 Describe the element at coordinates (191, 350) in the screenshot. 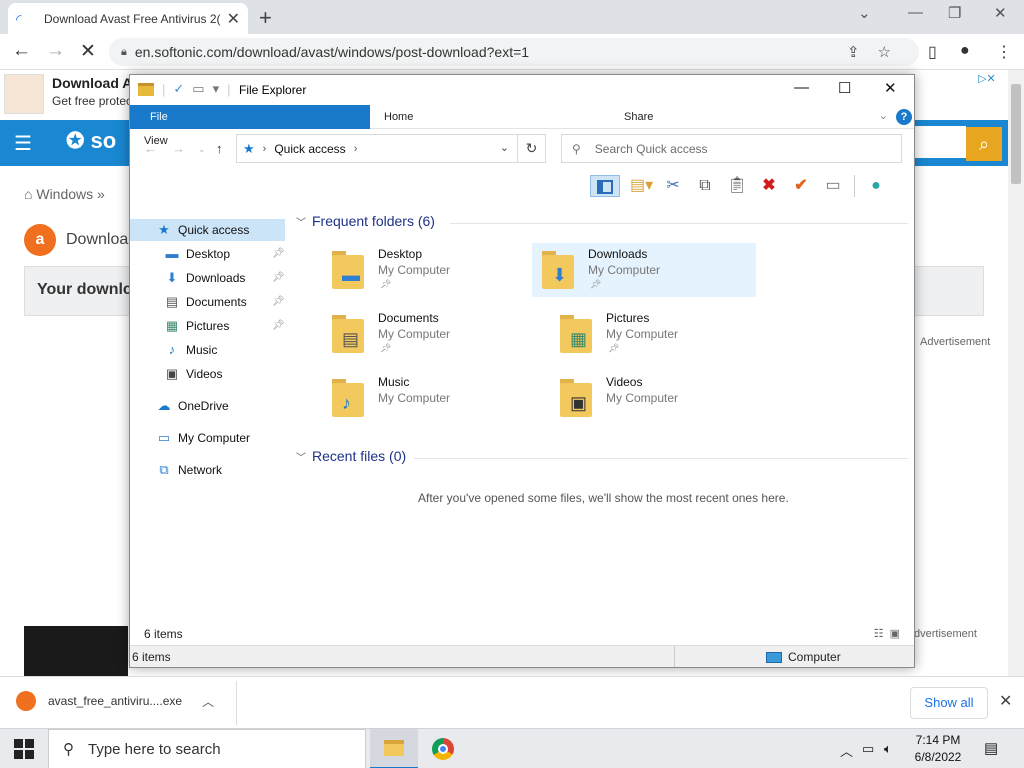

I see `nav-item-music: ♪ Music` at that location.